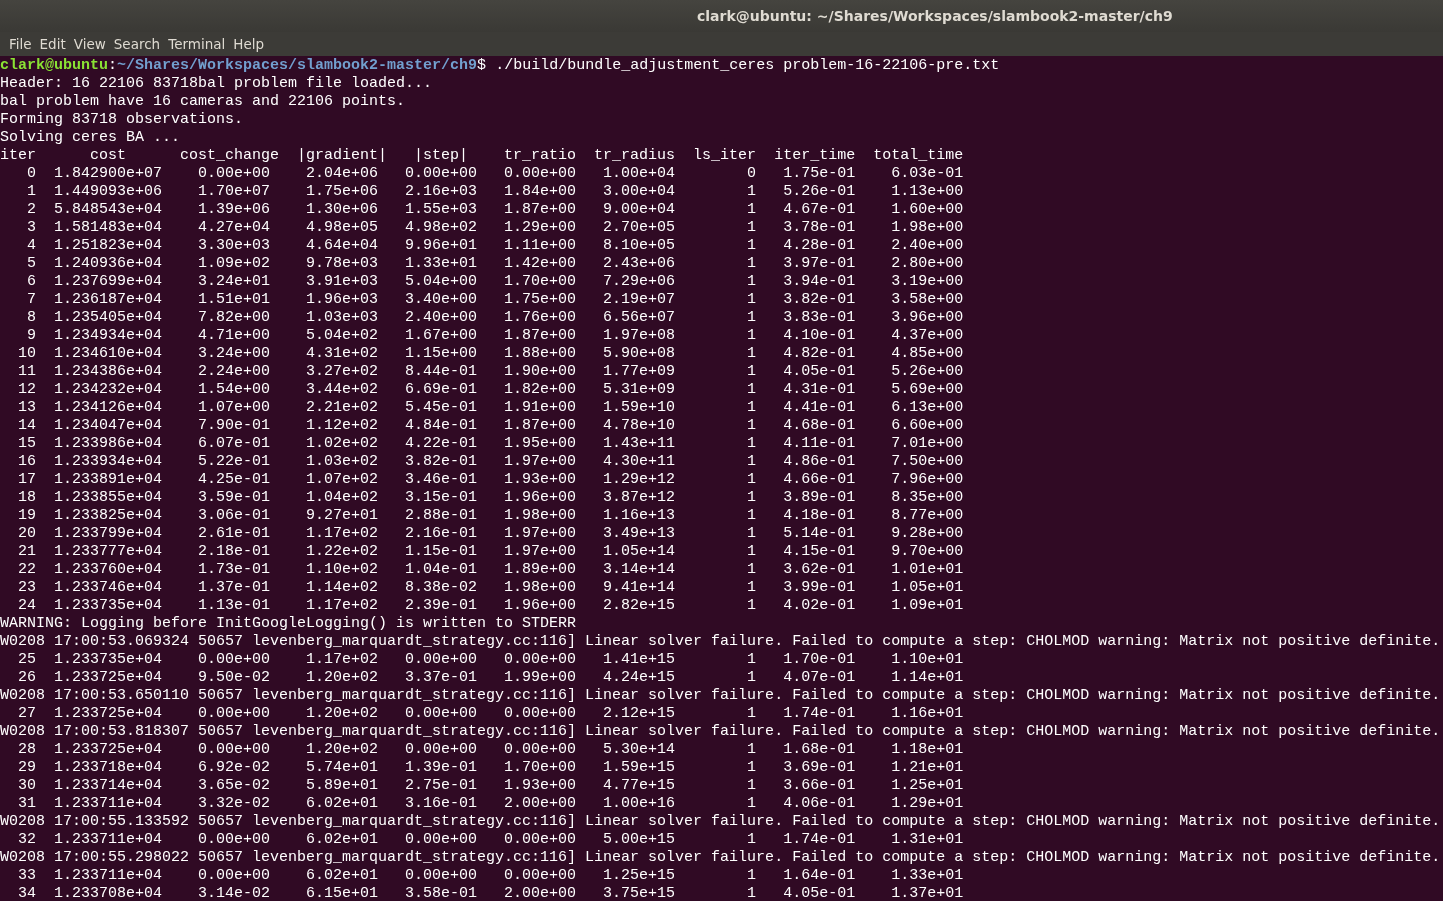 The image size is (1443, 901). Describe the element at coordinates (721, 858) in the screenshot. I see `output-line: W0208 17:00:55.298022 50657 levenberg_marquardt_strategy.cc:116] Linear solver failure. Failed to compute a step: CHOLMOD warning: Matrix not positive definite.` at that location.